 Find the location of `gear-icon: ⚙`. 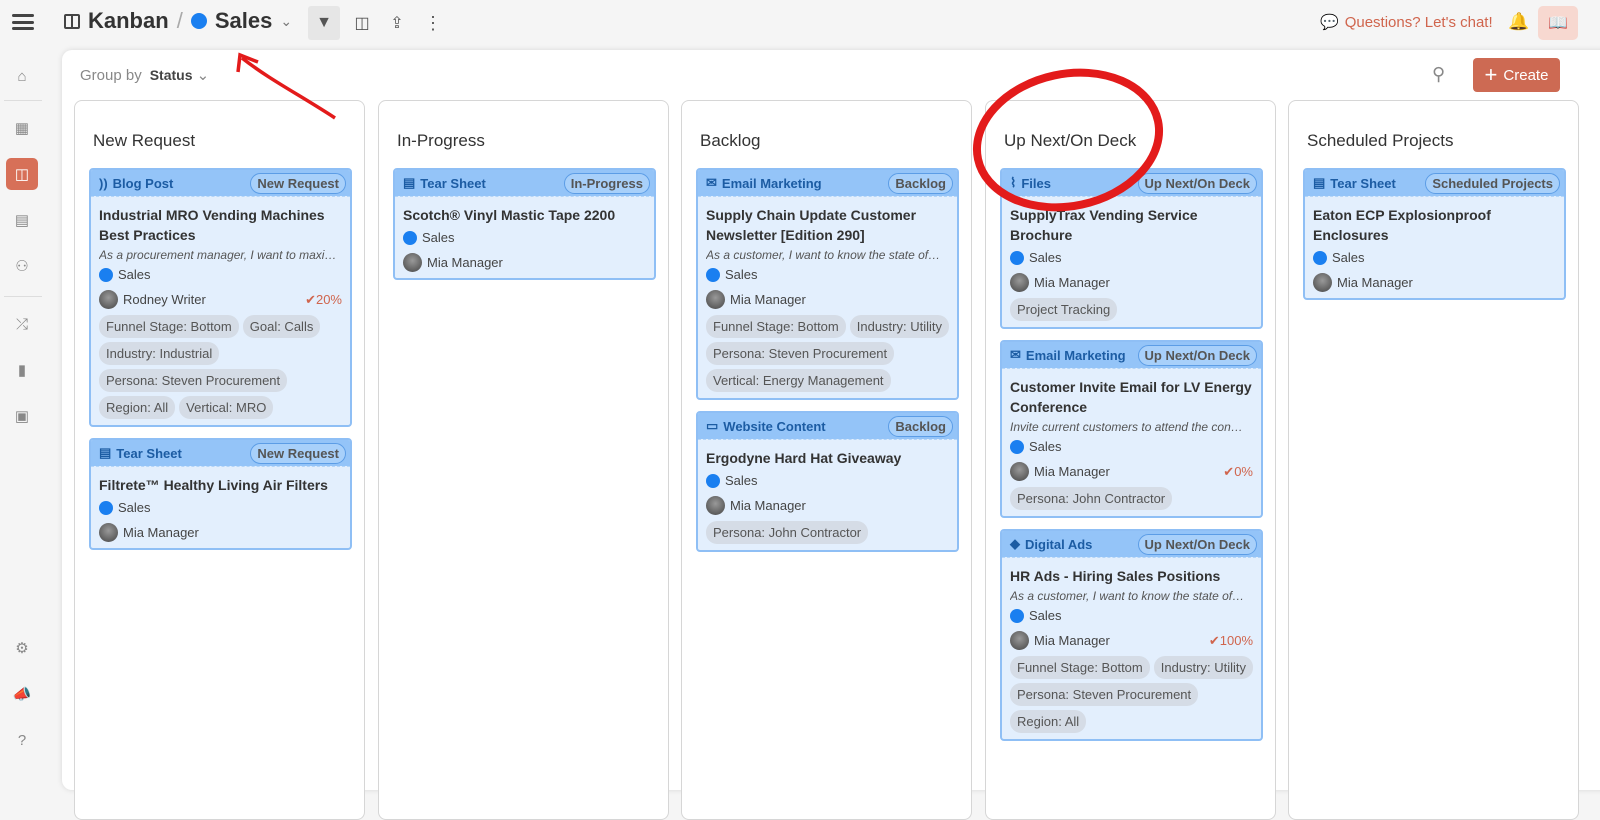

gear-icon: ⚙ is located at coordinates (22, 648).